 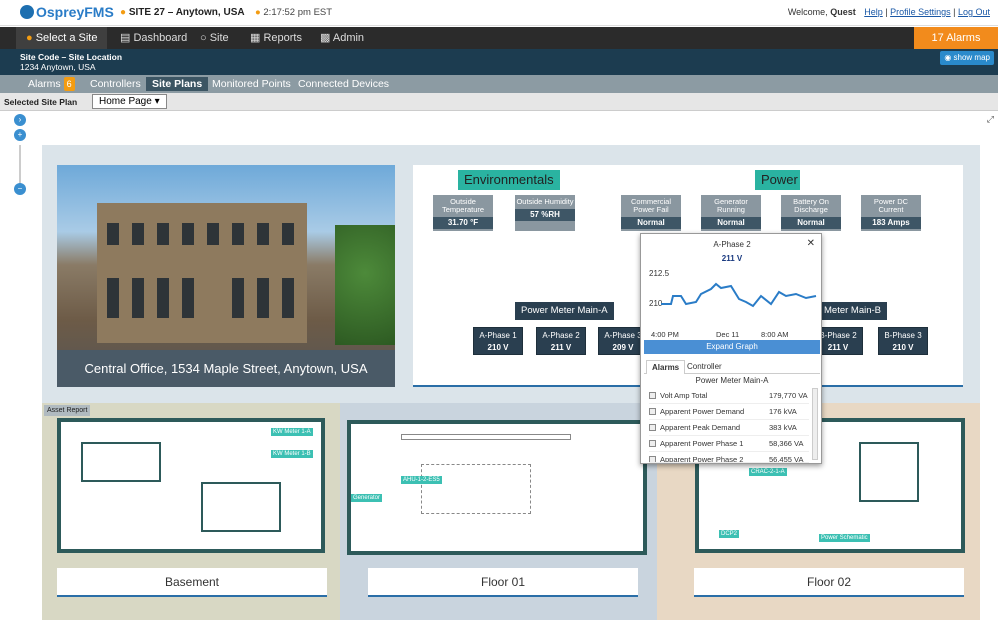 I want to click on x-tick-3: 8:00 AM, so click(x=775, y=334).